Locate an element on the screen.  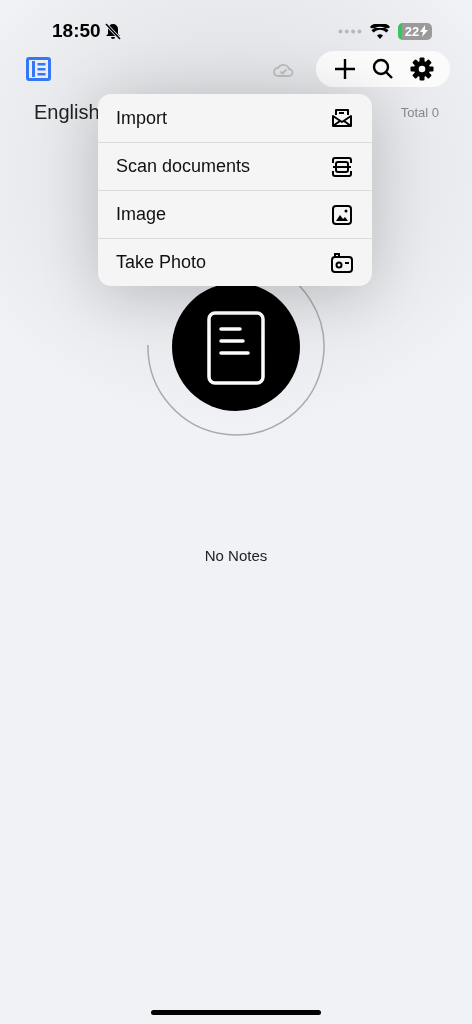
category-title: English is located at coordinates (67, 112).